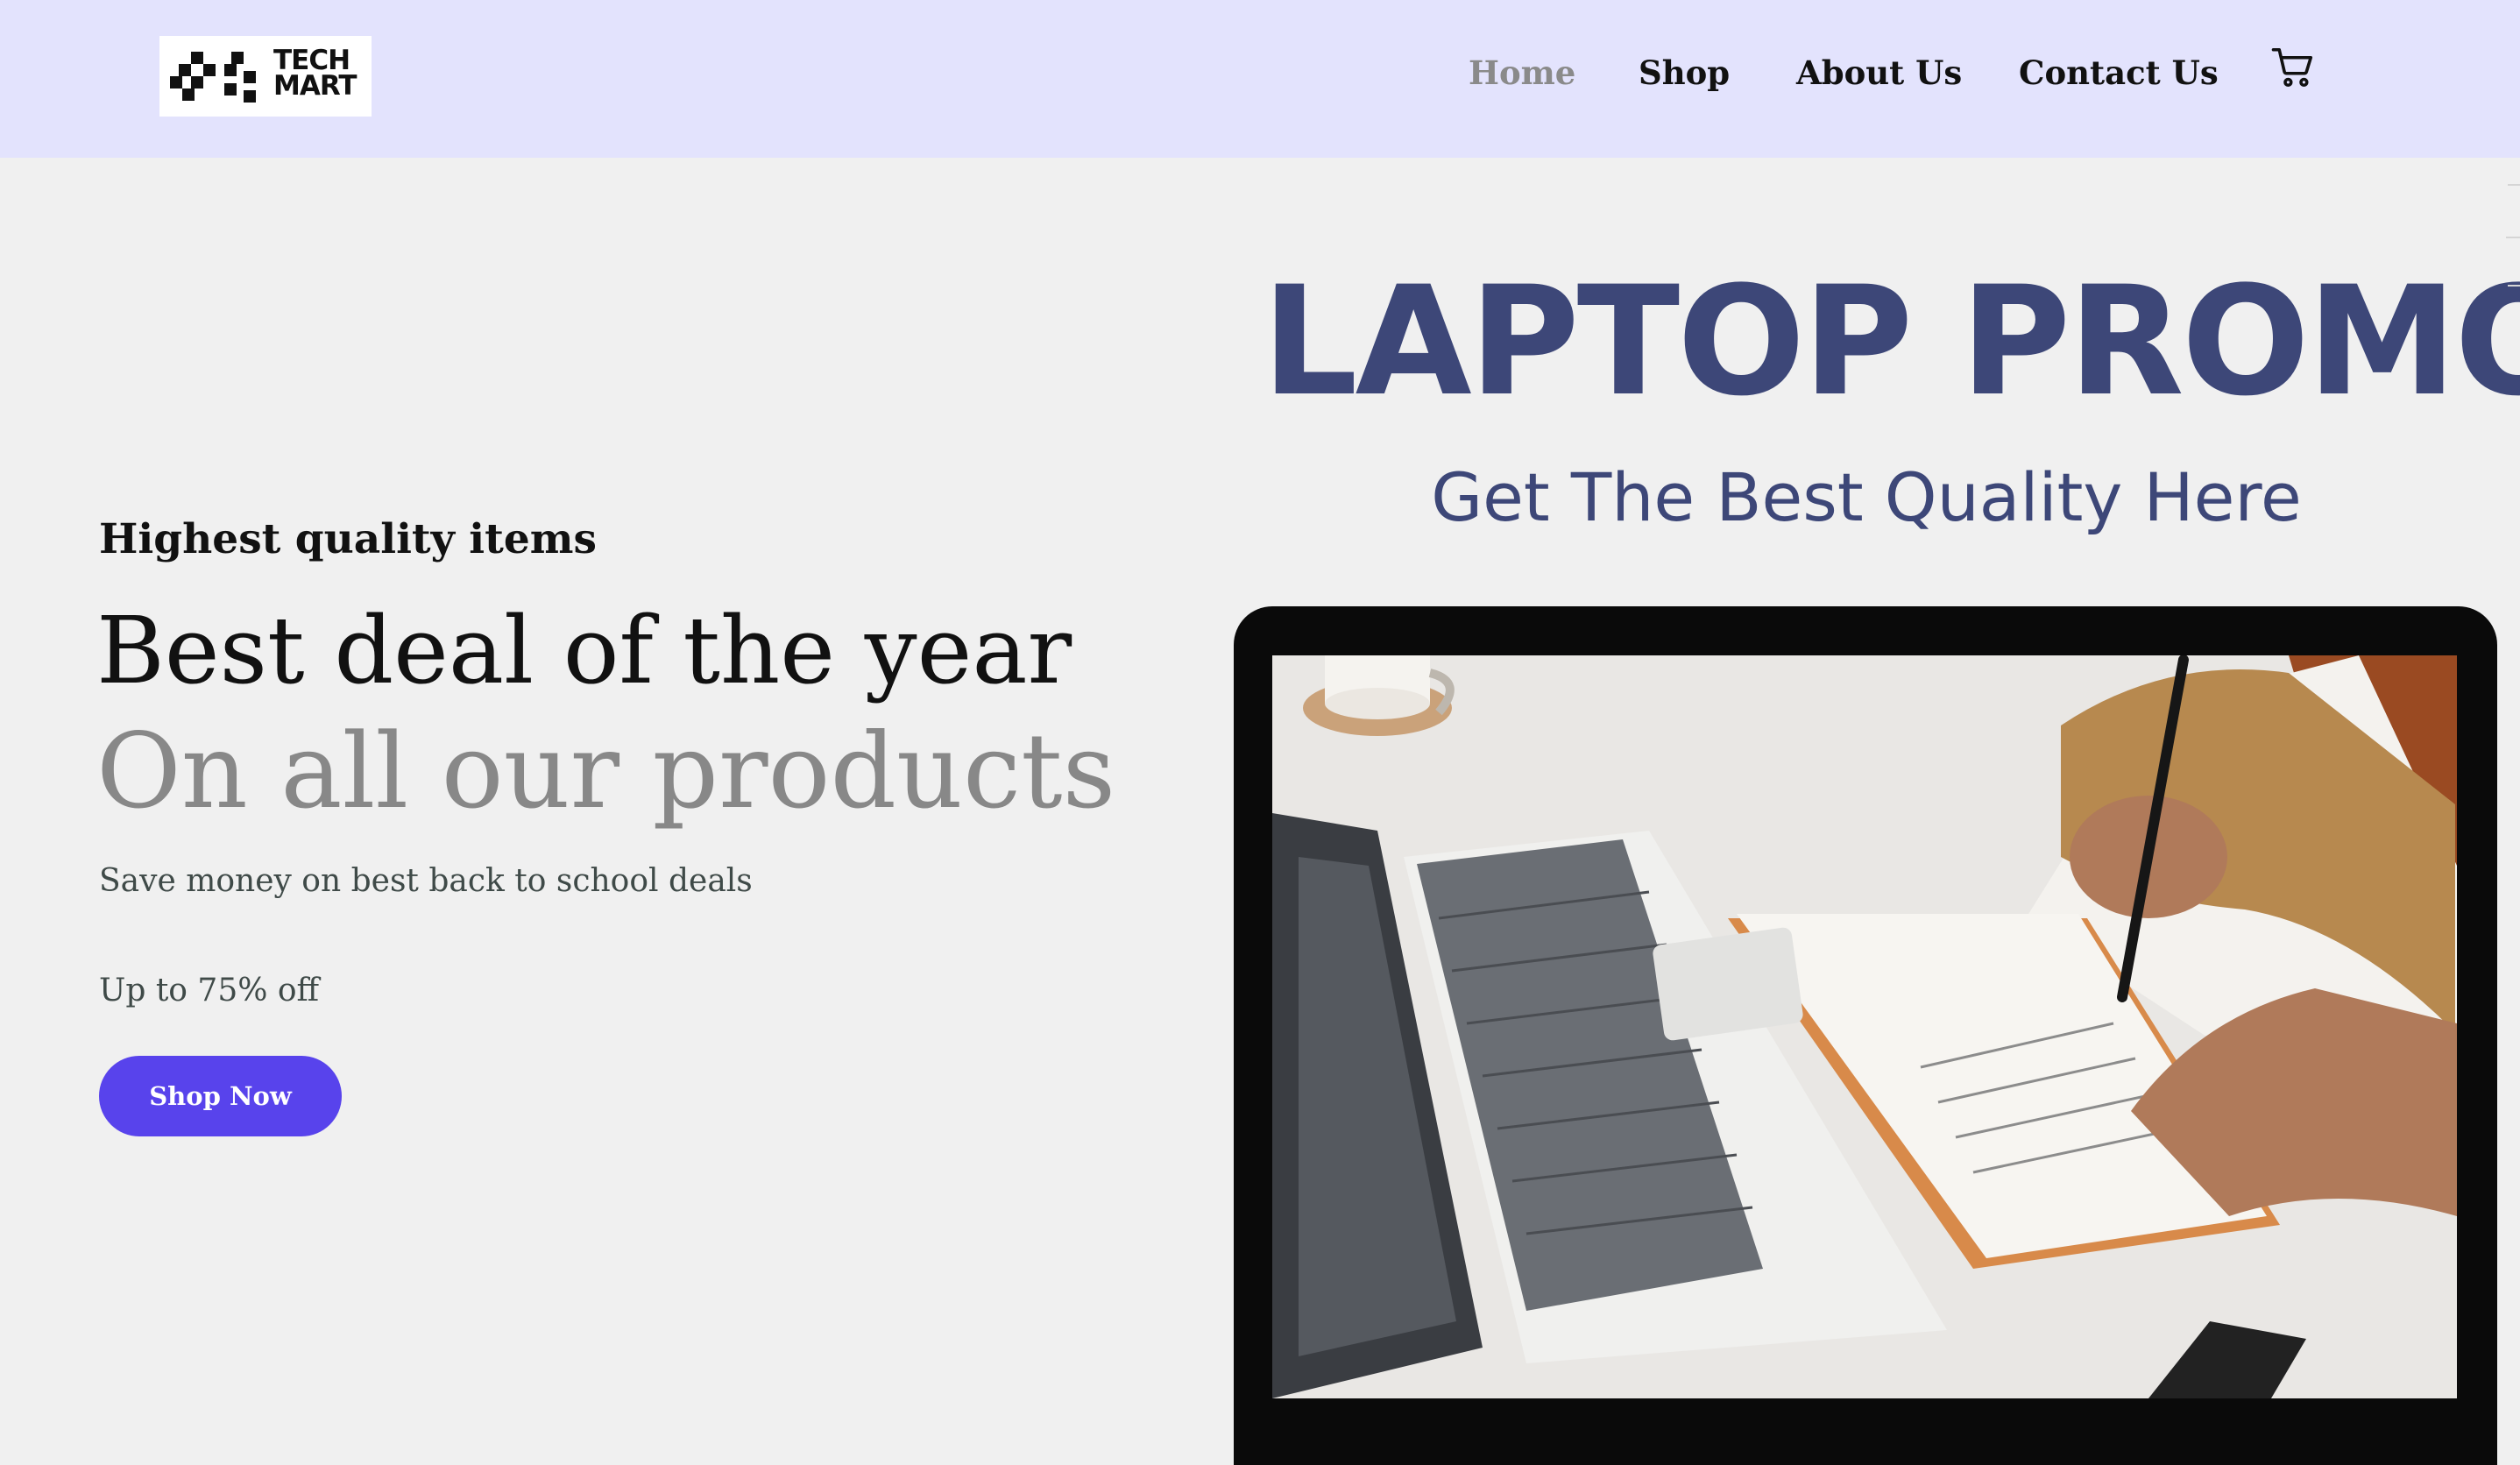 The image size is (2520, 1465). Describe the element at coordinates (213, 77) in the screenshot. I see `checker-logo-icon` at that location.